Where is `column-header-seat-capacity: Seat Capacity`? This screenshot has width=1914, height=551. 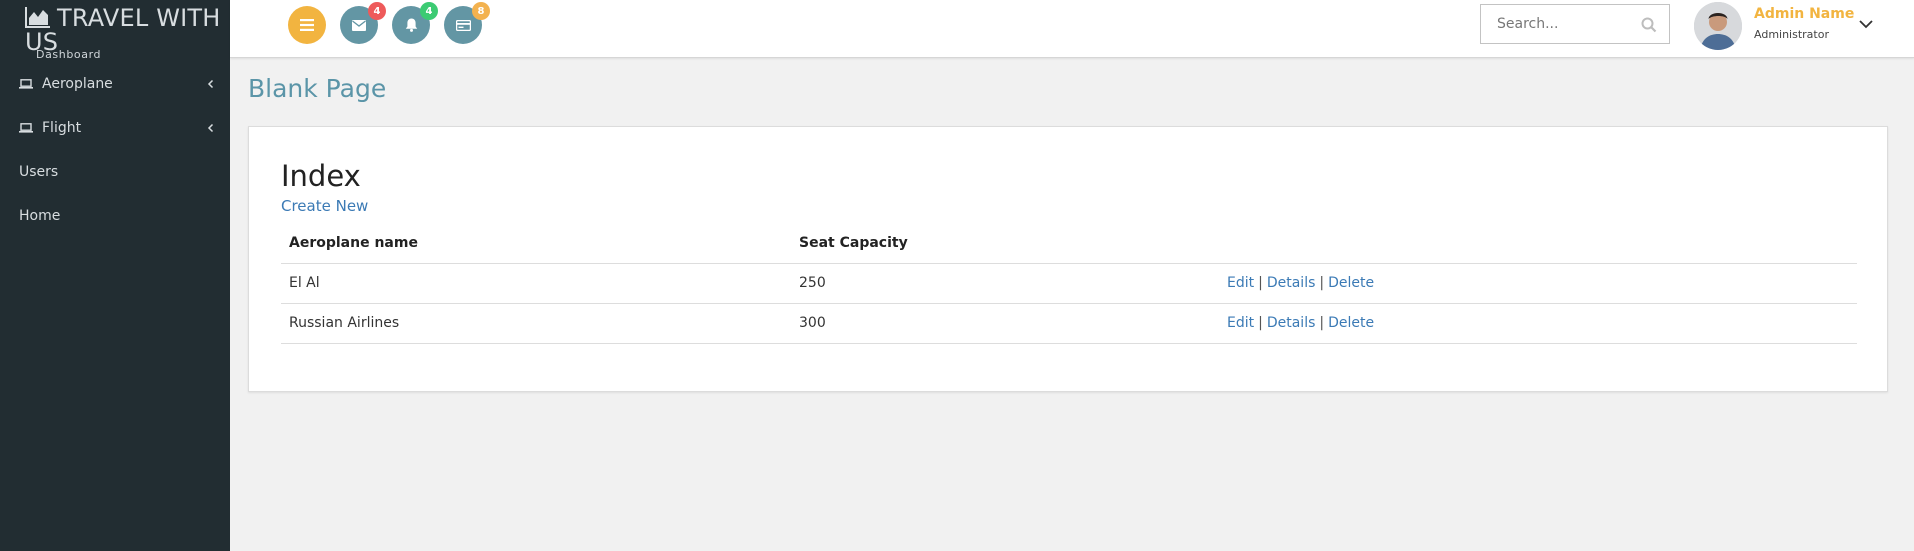 column-header-seat-capacity: Seat Capacity is located at coordinates (1005, 243).